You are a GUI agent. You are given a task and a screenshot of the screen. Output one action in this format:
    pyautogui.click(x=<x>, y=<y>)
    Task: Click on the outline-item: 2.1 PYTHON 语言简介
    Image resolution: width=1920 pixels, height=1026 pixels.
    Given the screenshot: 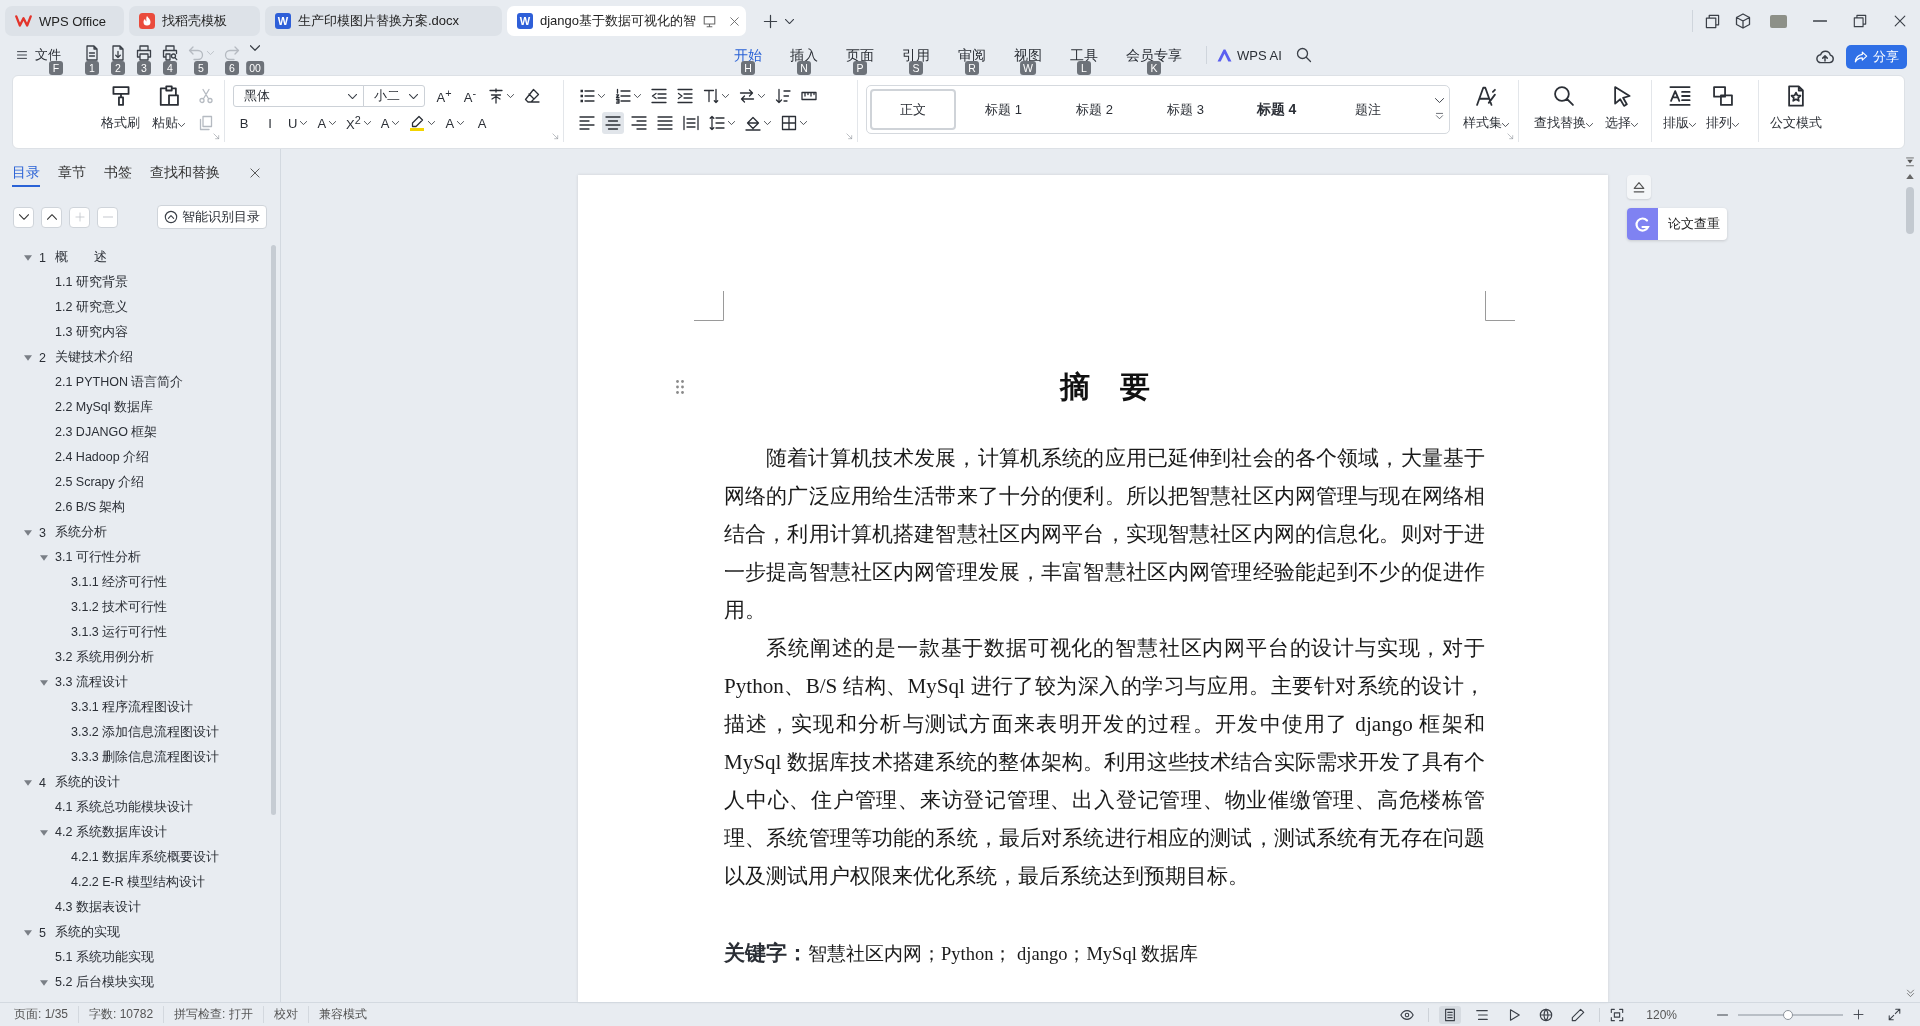 What is the action you would take?
    pyautogui.click(x=135, y=382)
    